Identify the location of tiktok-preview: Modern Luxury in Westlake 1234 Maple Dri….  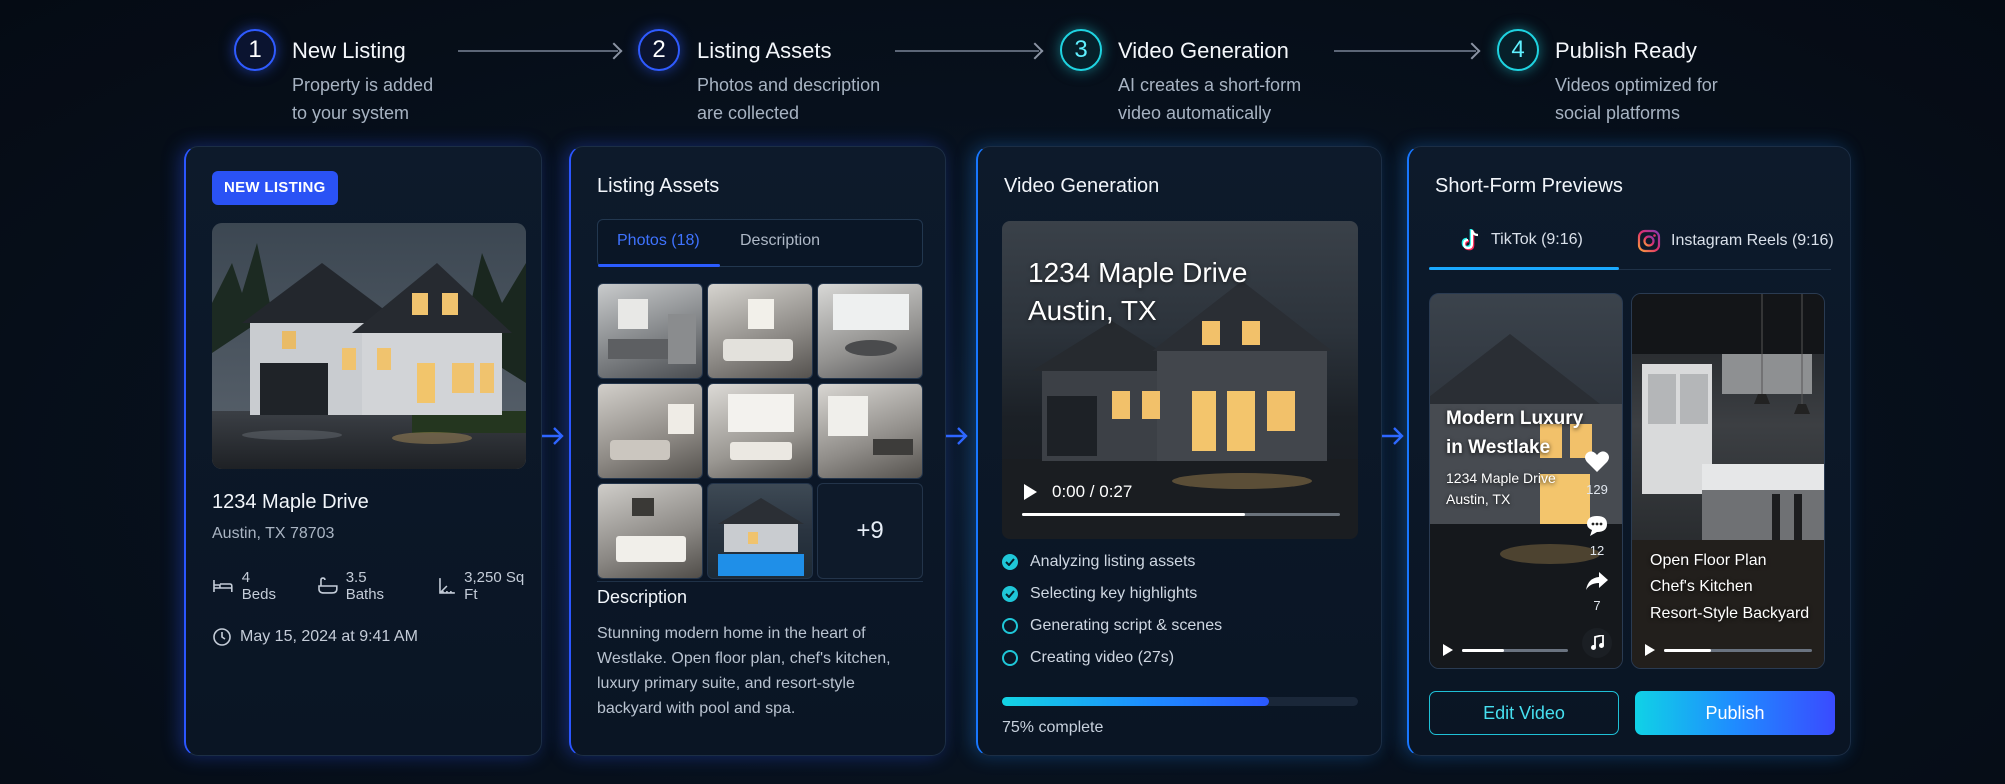
(1526, 481).